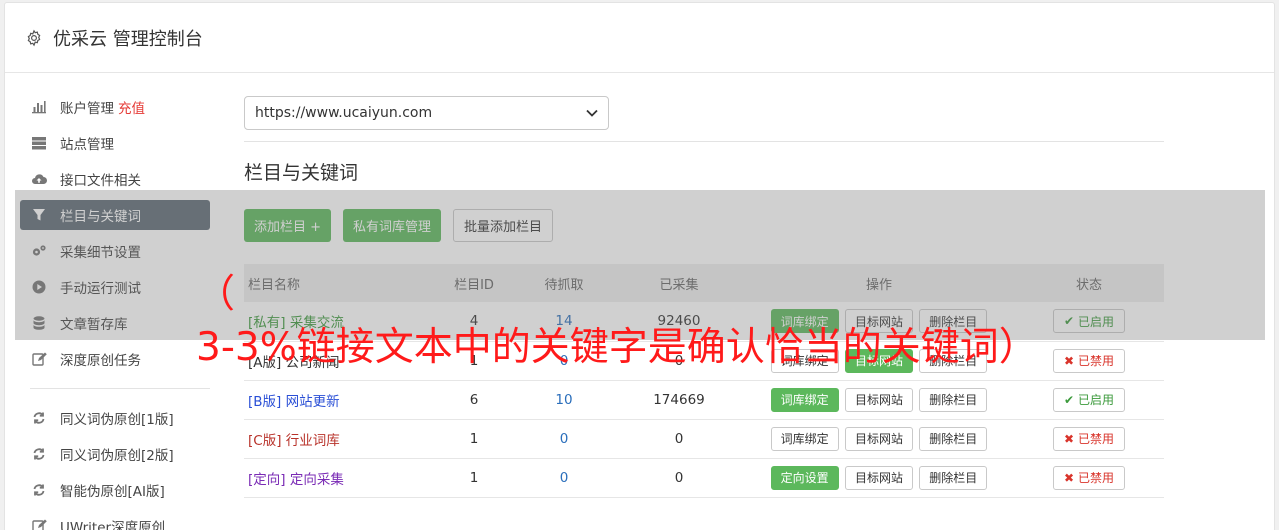 The width and height of the screenshot is (1279, 530). Describe the element at coordinates (128, 39) in the screenshot. I see `page-title: 优采云 管理控制台` at that location.